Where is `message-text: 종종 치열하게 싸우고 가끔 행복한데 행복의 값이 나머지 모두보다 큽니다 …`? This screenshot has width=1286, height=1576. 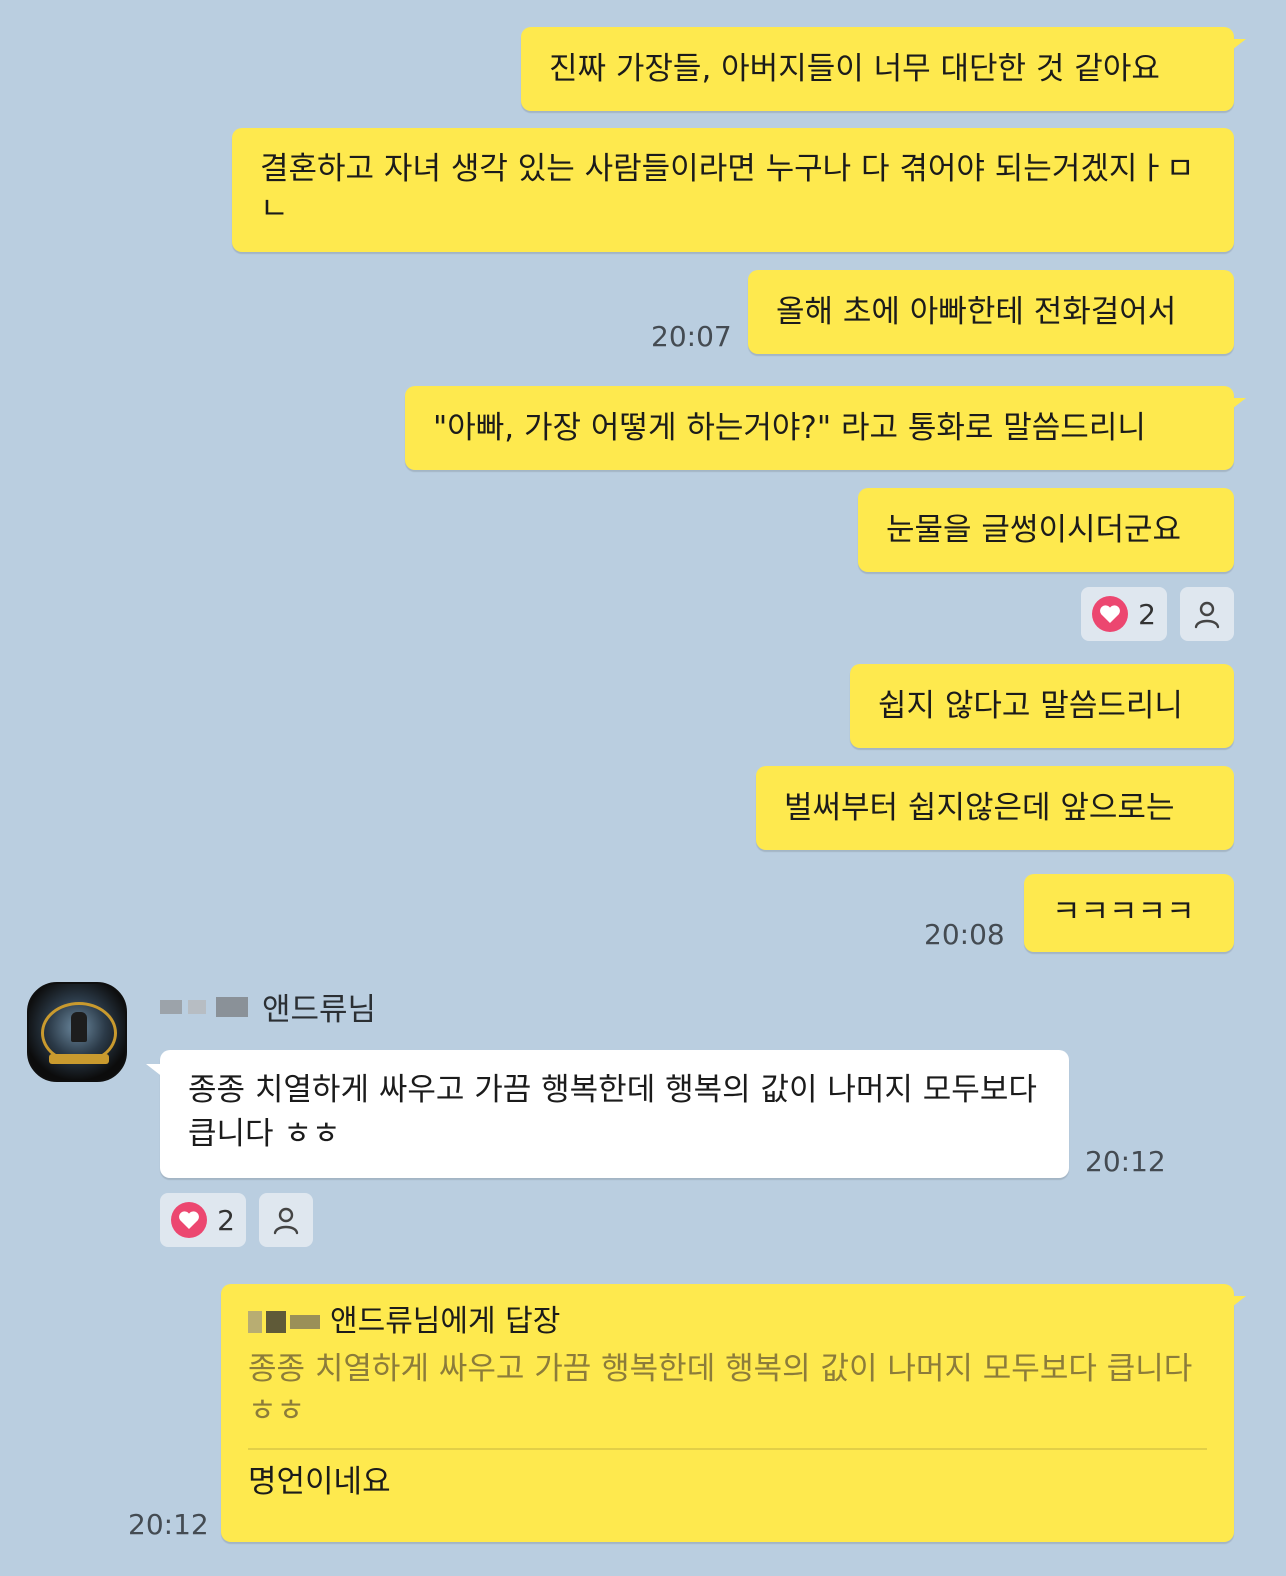
message-text: 종종 치열하게 싸우고 가끔 행복한데 행복의 값이 나머지 모두보다 큽니다 … is located at coordinates (612, 1112).